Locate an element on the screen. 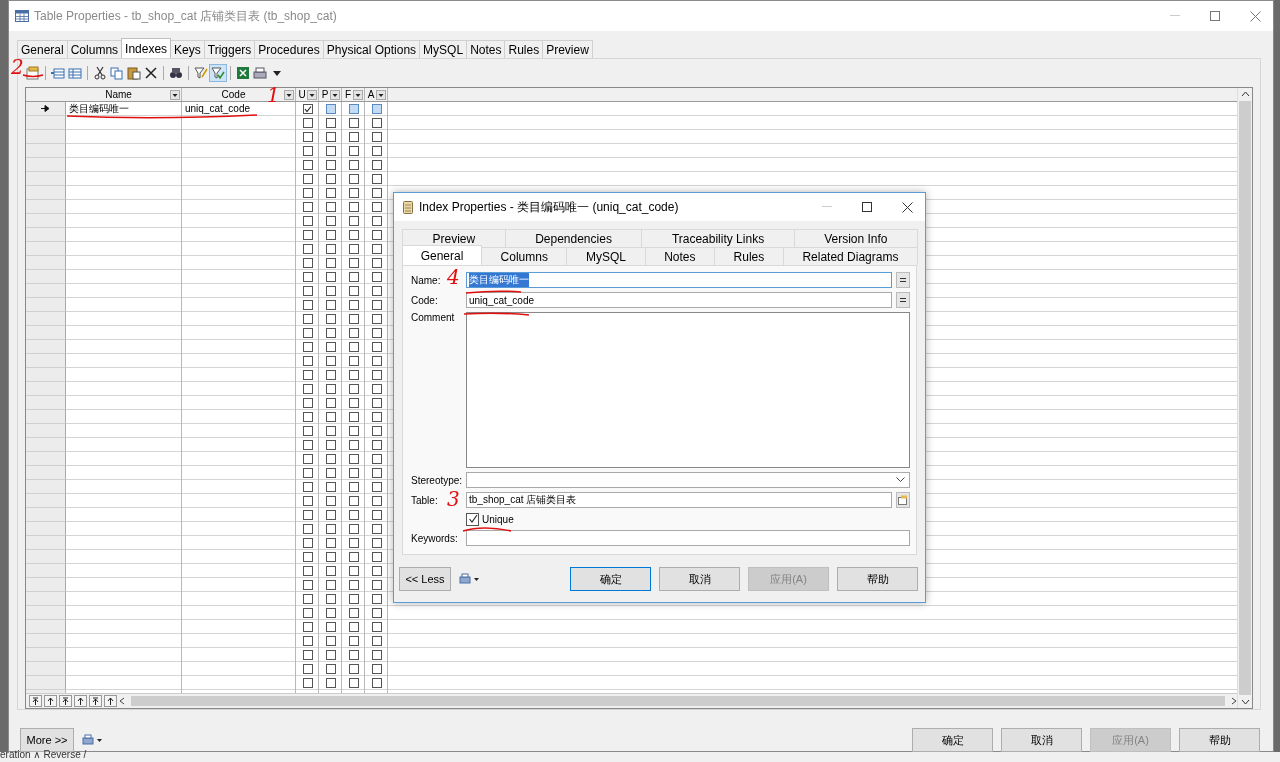 Image resolution: width=1280 pixels, height=762 pixels. code-field: uniq_cat_code is located at coordinates (679, 300).